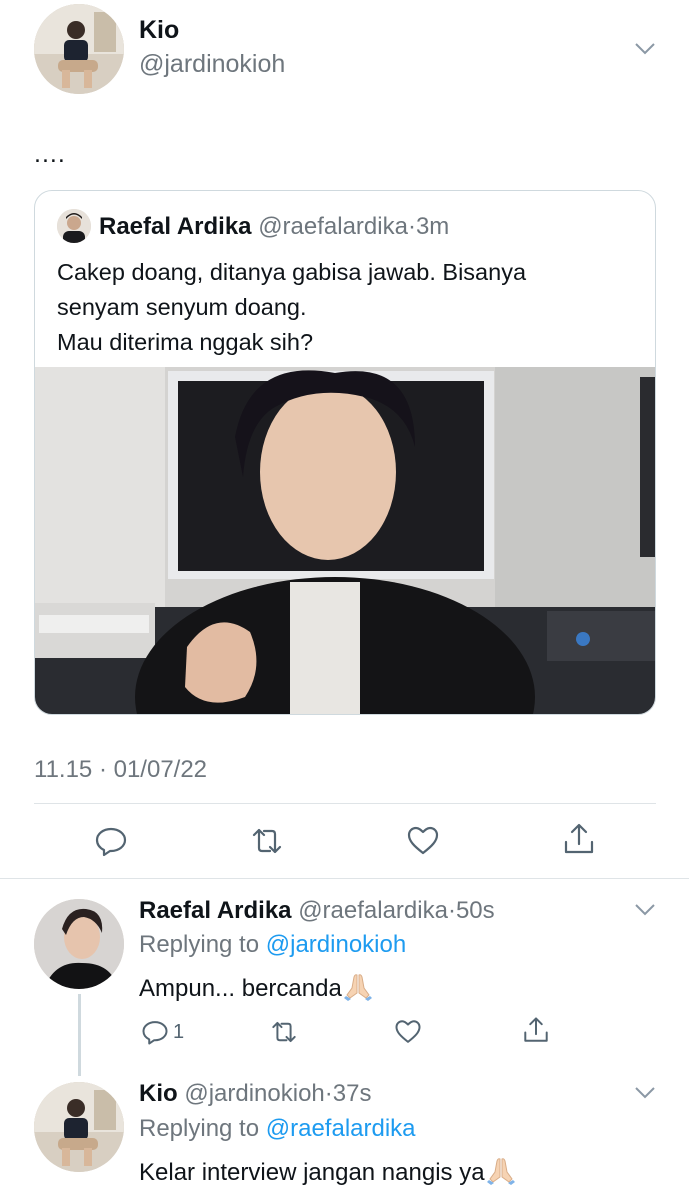 This screenshot has height=1200, width=689. I want to click on replying-to-handle-link: @jardinokioh, so click(336, 944).